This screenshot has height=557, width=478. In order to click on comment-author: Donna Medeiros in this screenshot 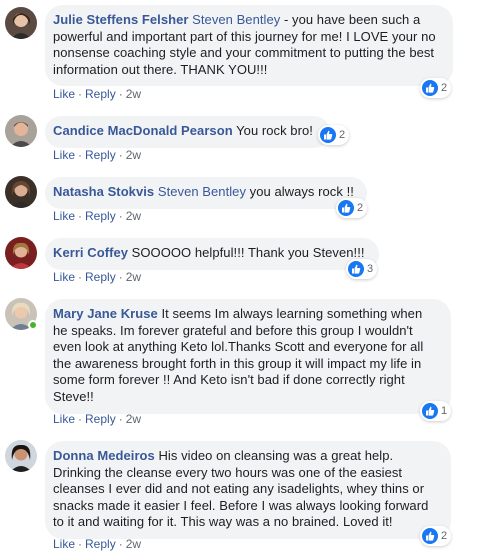, I will do `click(104, 455)`.